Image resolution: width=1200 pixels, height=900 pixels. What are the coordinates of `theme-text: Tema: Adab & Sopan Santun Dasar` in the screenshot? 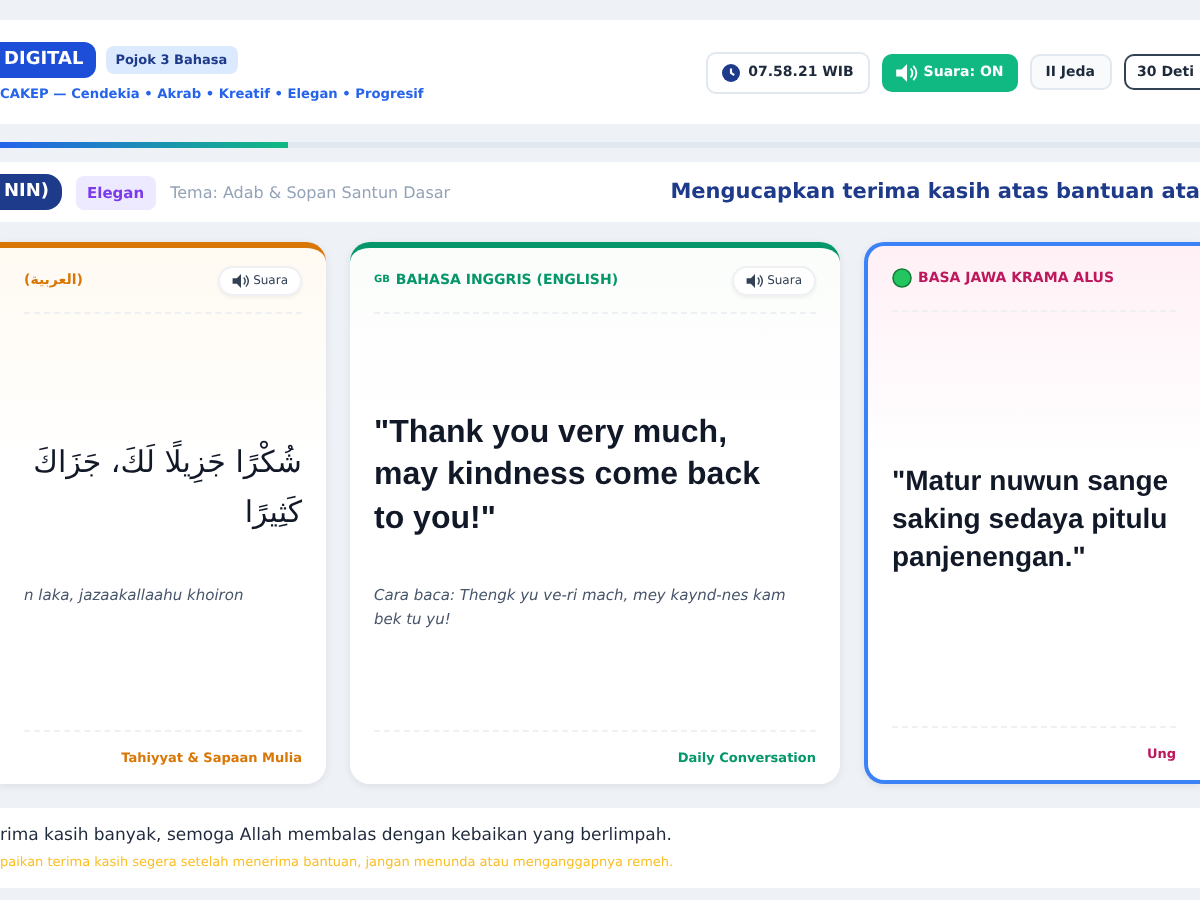 It's located at (310, 192).